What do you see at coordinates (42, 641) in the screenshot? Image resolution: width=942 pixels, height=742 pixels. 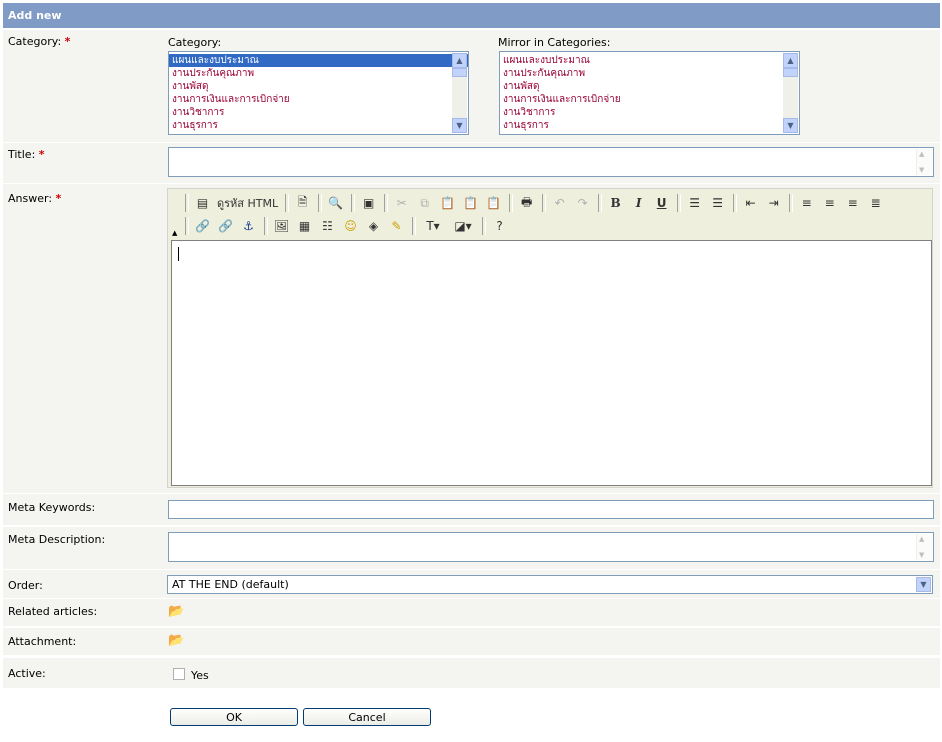 I see `attachment-label: Attachment:` at bounding box center [42, 641].